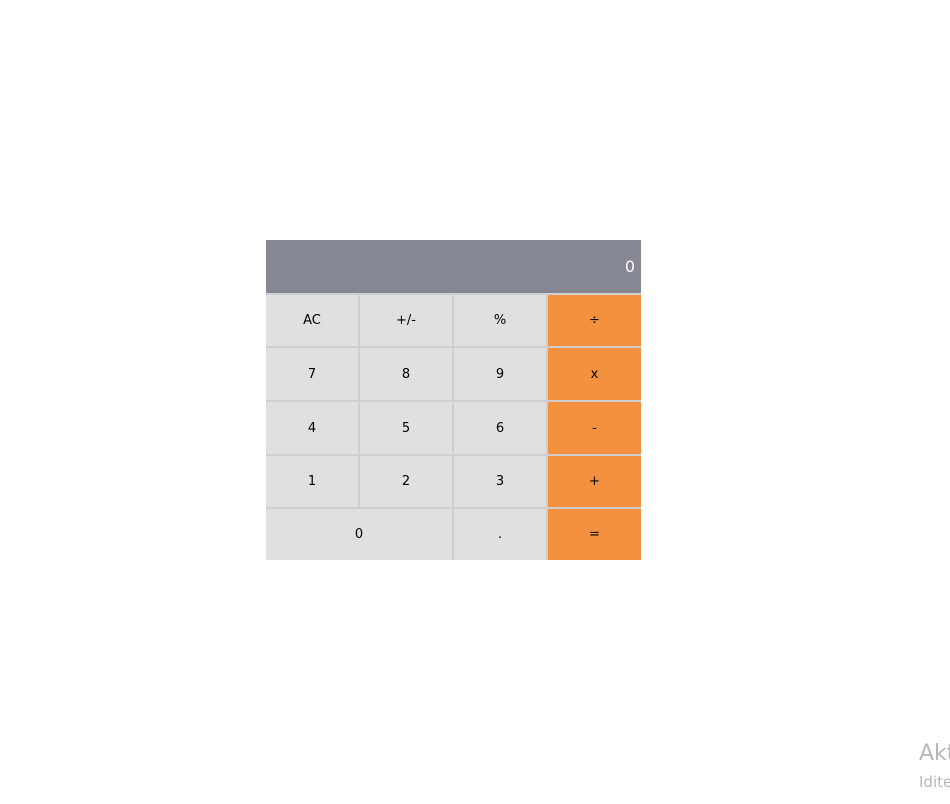  Describe the element at coordinates (406, 428) in the screenshot. I see `digit-5-button: 5` at that location.